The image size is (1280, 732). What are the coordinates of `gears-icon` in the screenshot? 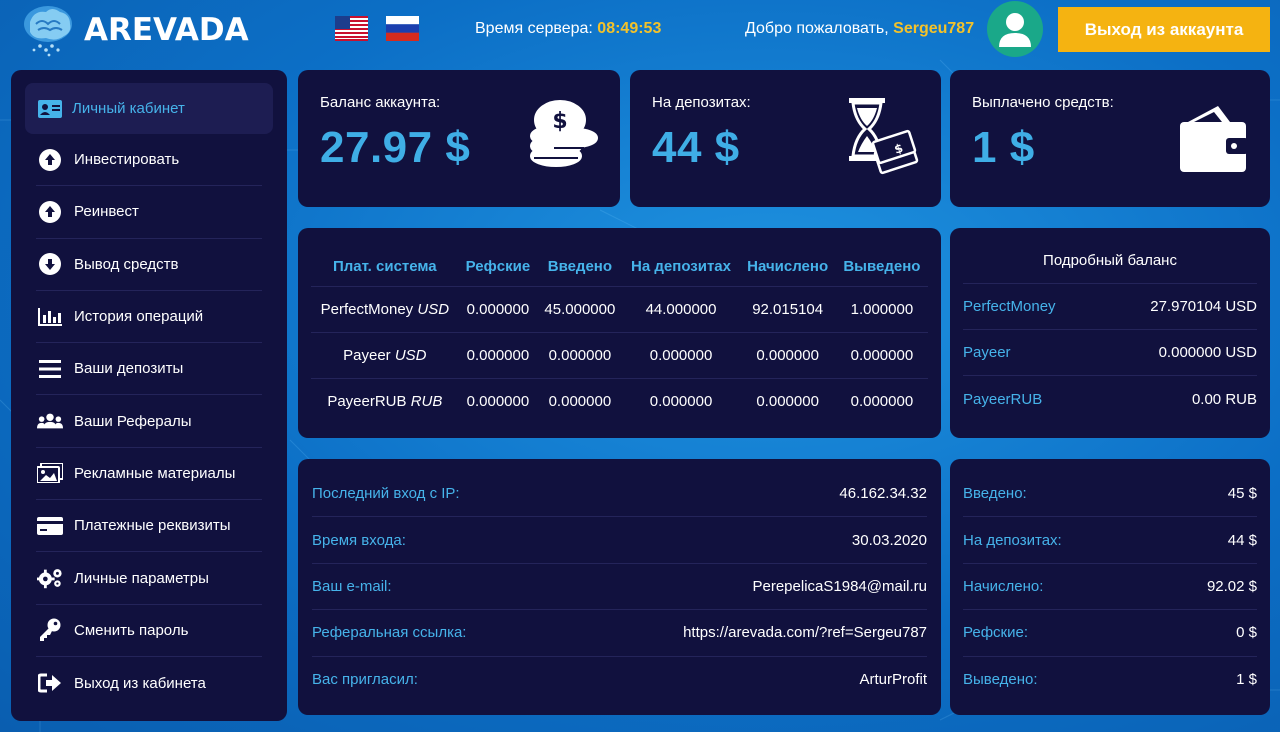 It's located at (50, 578).